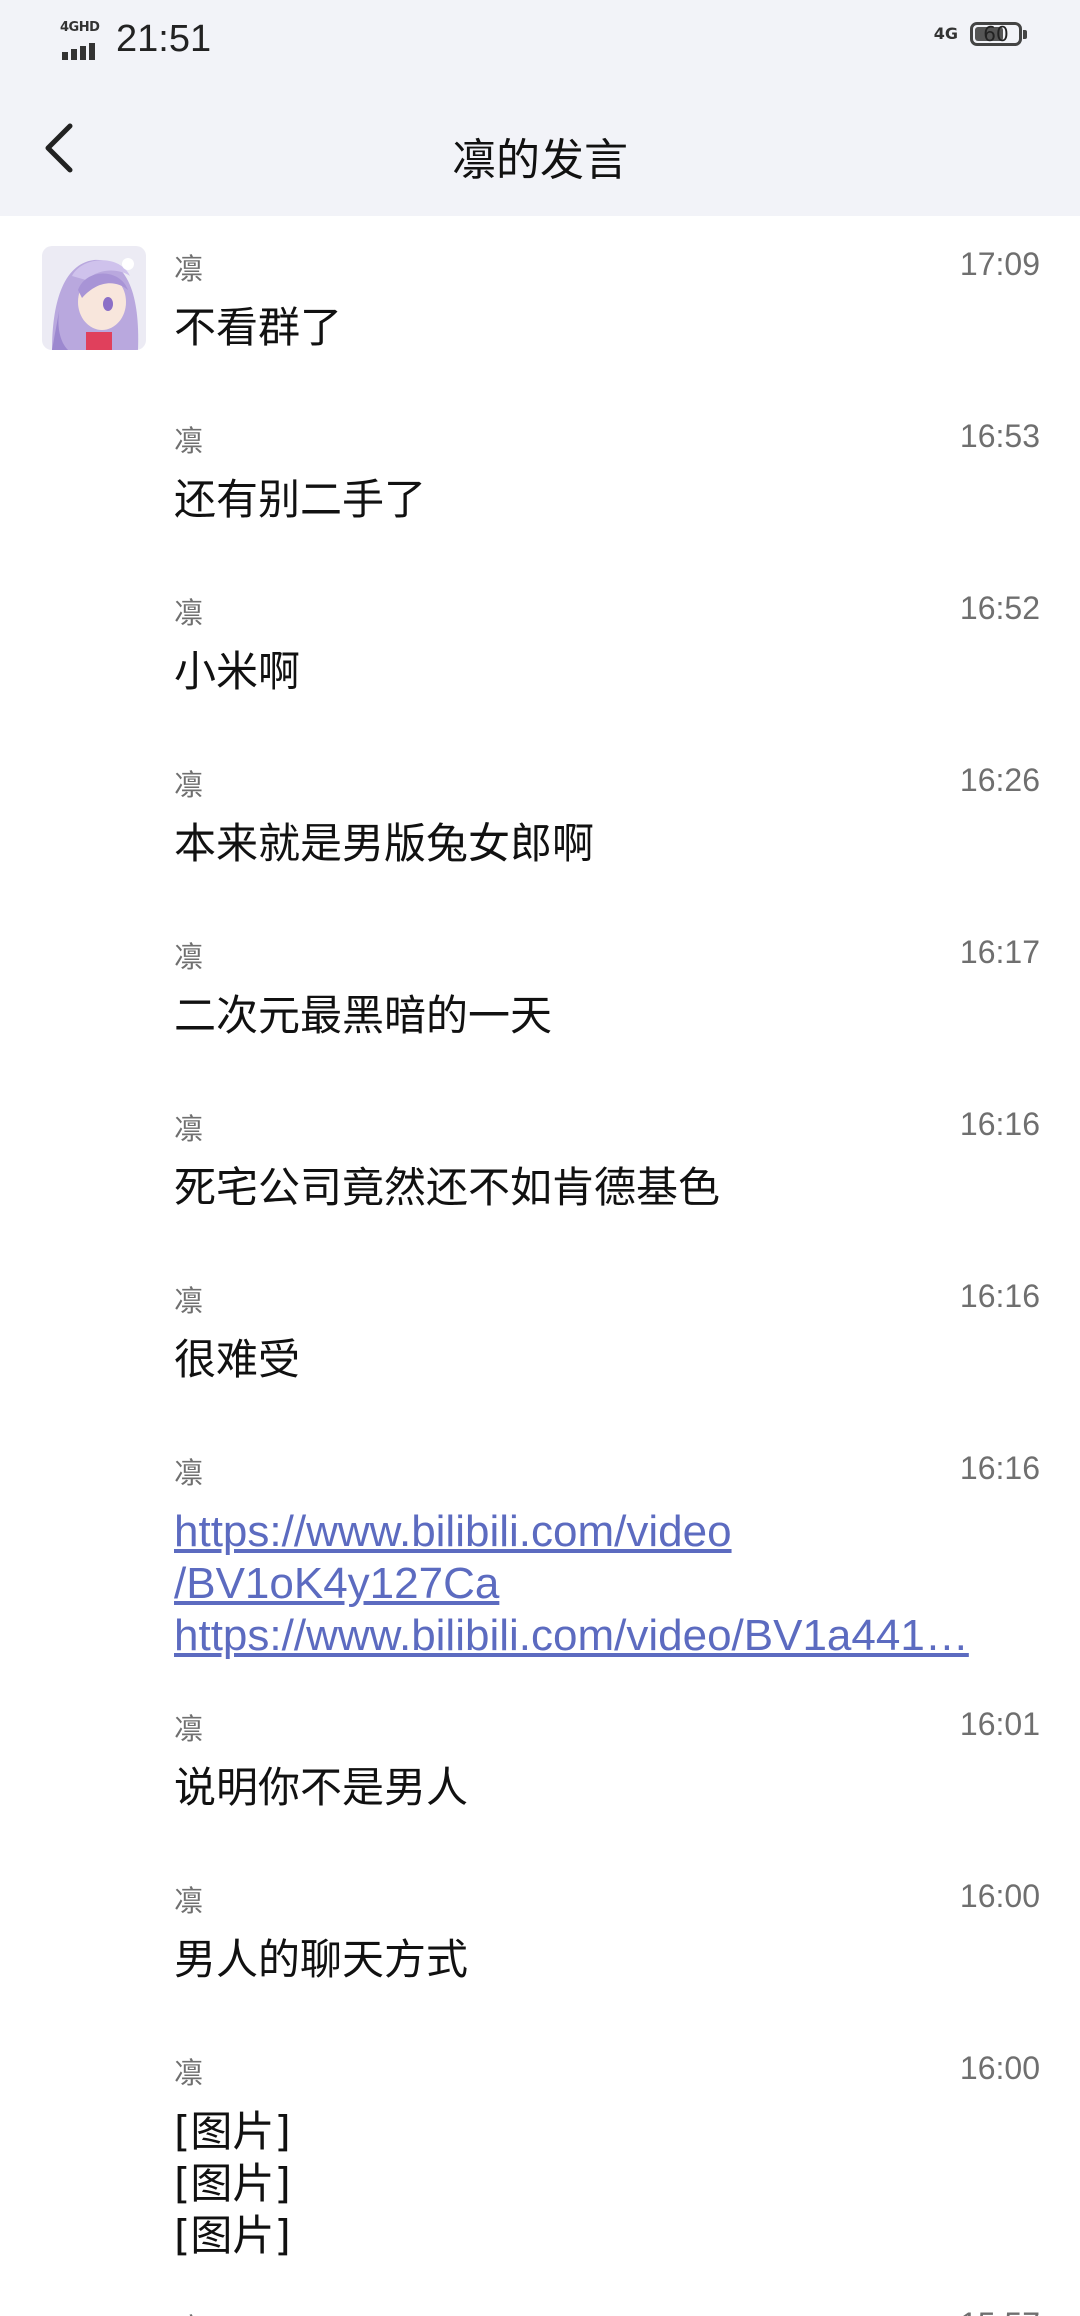 The height and width of the screenshot is (2316, 1080). I want to click on avatar, so click(94, 298).